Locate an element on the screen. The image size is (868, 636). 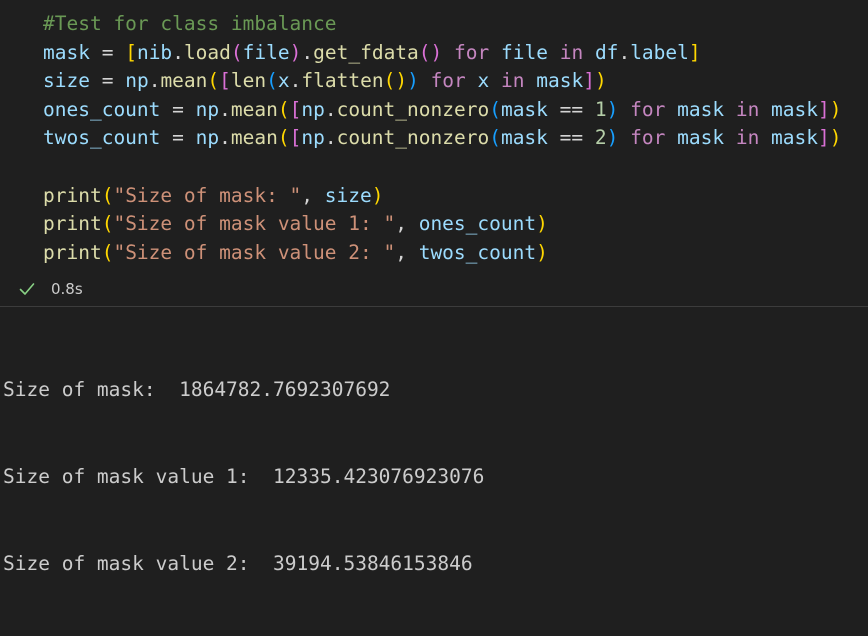
code-token: label is located at coordinates (659, 52).